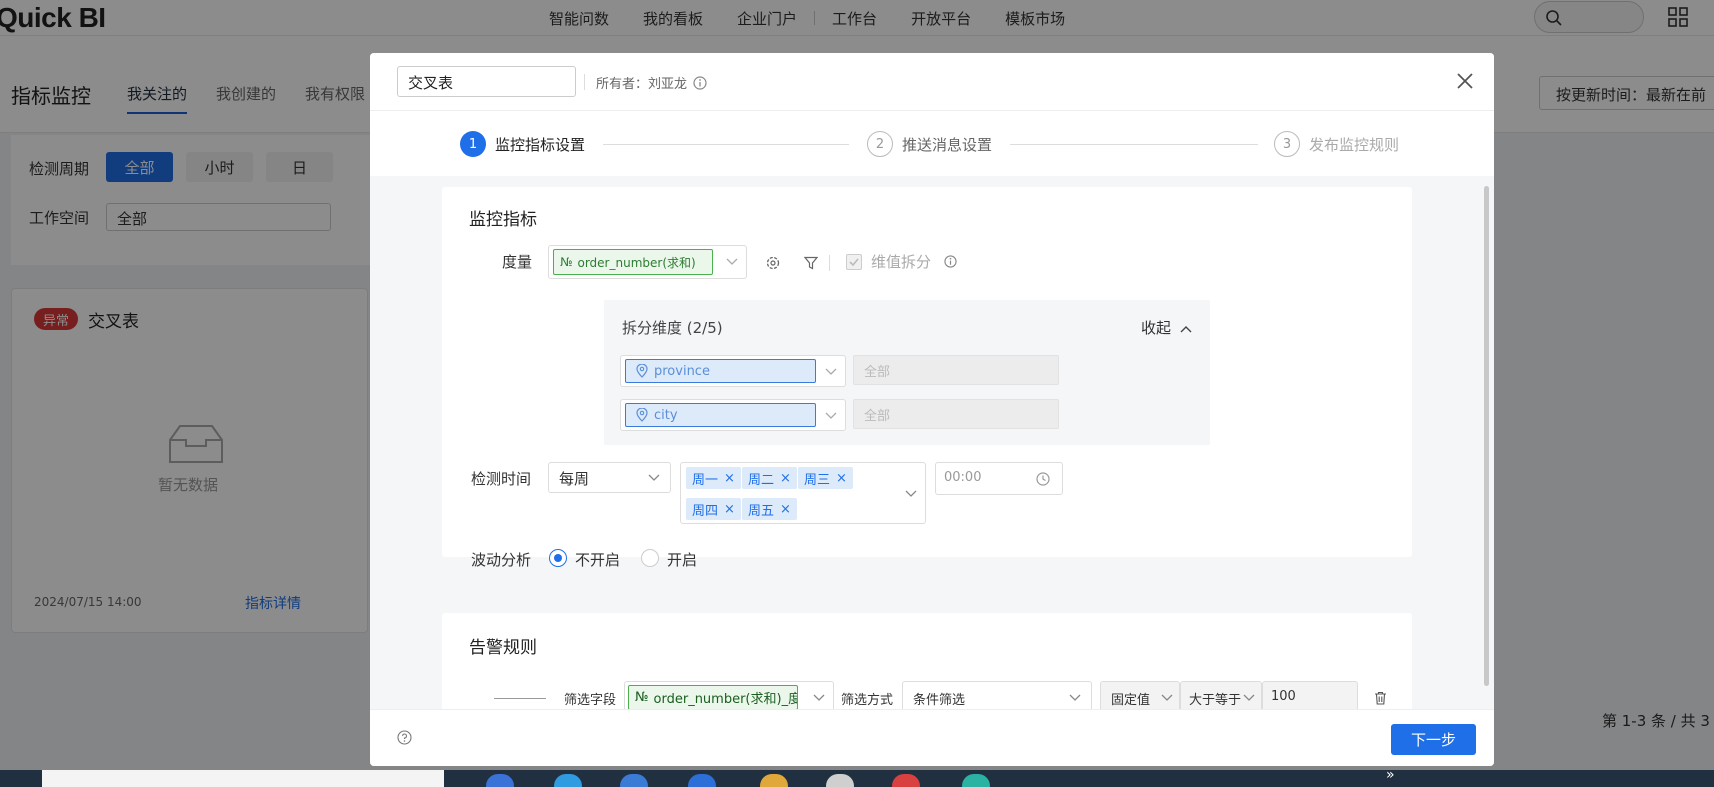 This screenshot has height=787, width=1714. What do you see at coordinates (932, 737) in the screenshot?
I see `dialog-footer: 下一步` at bounding box center [932, 737].